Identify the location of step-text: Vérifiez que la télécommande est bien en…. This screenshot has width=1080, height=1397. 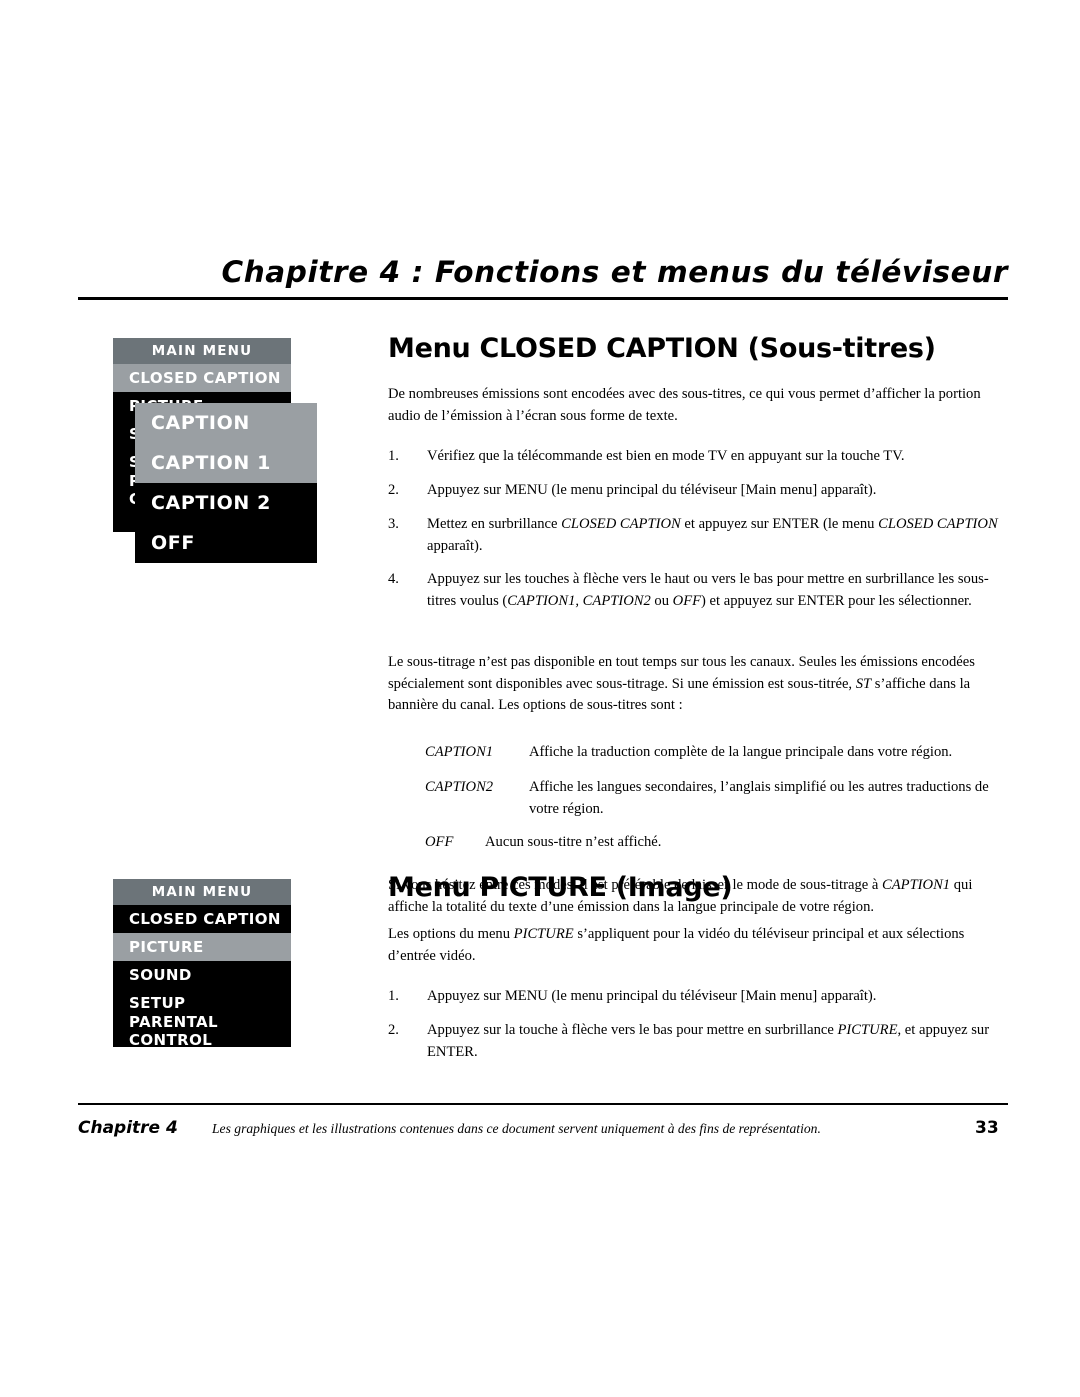
(666, 456).